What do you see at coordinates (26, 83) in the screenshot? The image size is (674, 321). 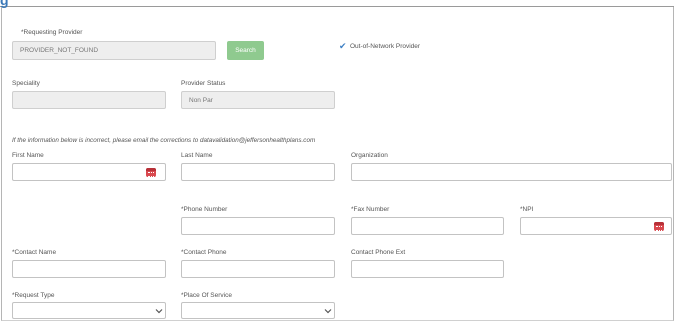 I see `speciality-label: Speciality` at bounding box center [26, 83].